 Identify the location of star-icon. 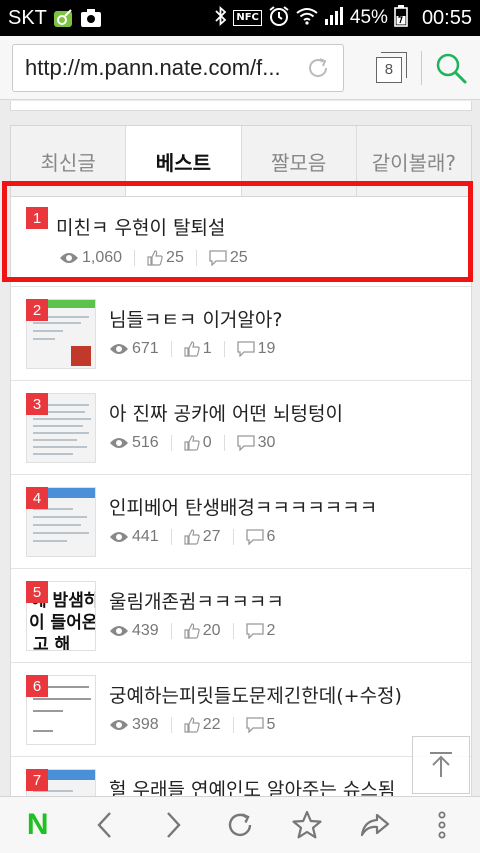
(307, 824).